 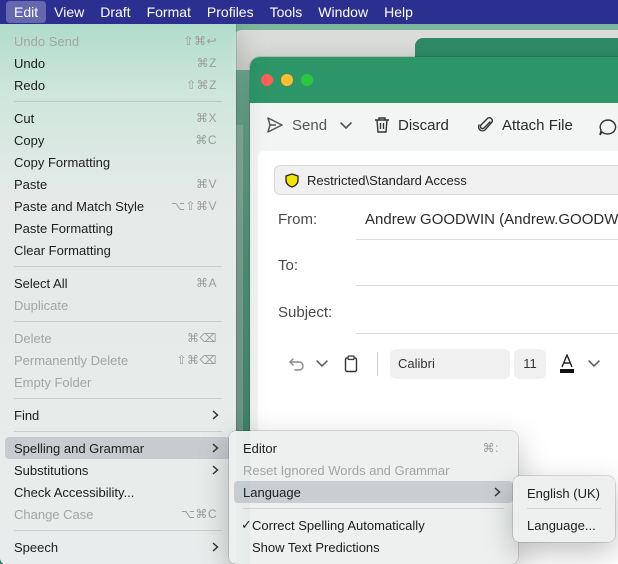 What do you see at coordinates (487, 239) in the screenshot?
I see `from-divider` at bounding box center [487, 239].